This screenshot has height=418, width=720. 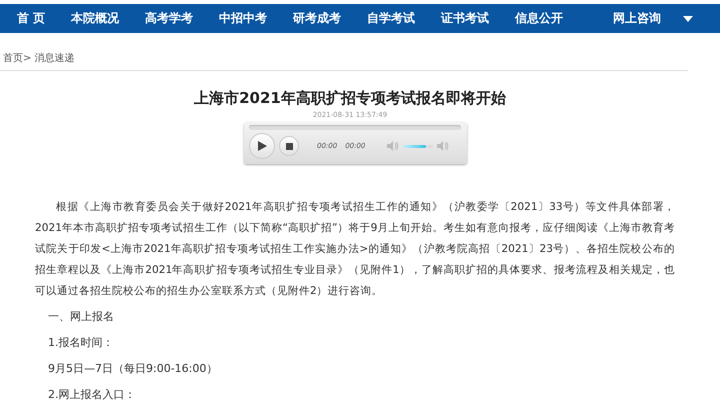 What do you see at coordinates (539, 18) in the screenshot?
I see `nav-link: 信息公开` at bounding box center [539, 18].